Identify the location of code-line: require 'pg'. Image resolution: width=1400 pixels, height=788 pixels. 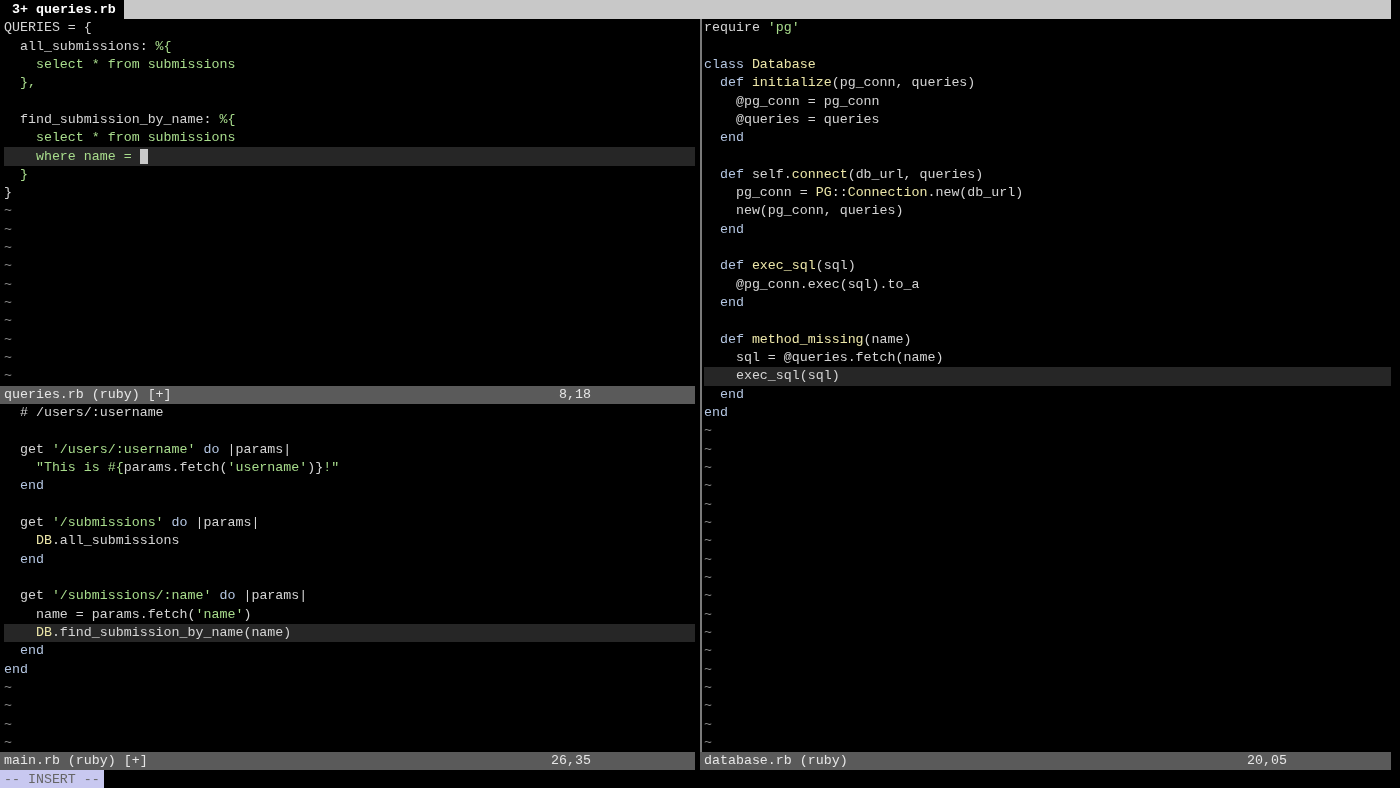
(752, 28).